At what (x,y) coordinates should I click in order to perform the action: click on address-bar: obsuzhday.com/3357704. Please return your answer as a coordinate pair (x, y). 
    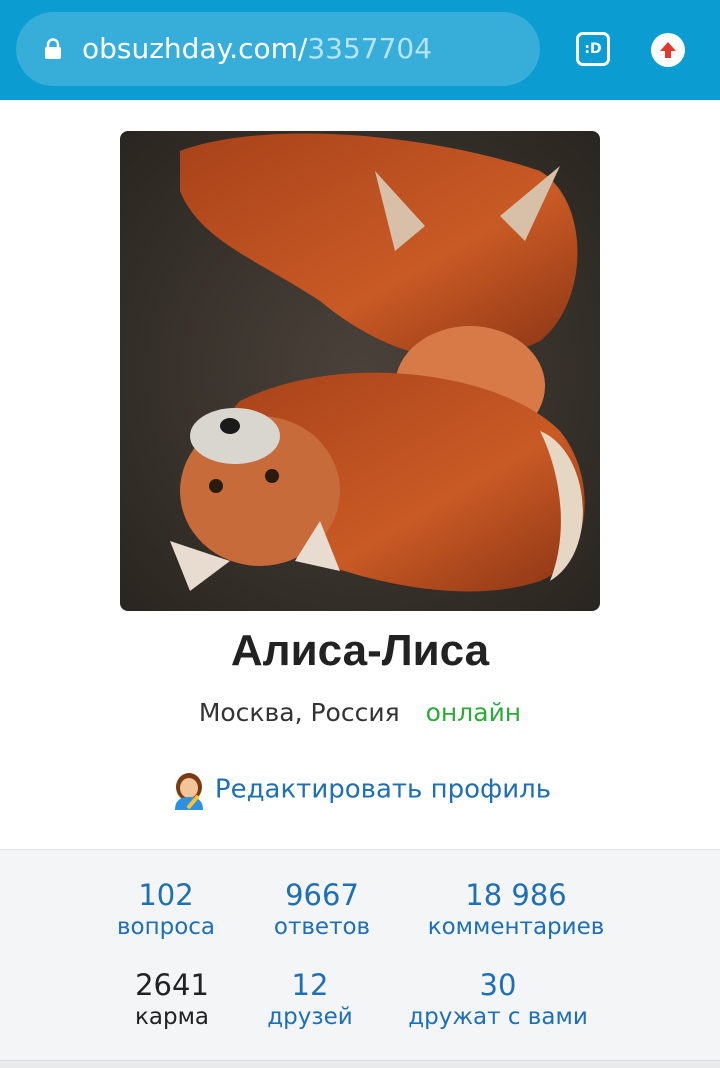
    Looking at the image, I should click on (278, 49).